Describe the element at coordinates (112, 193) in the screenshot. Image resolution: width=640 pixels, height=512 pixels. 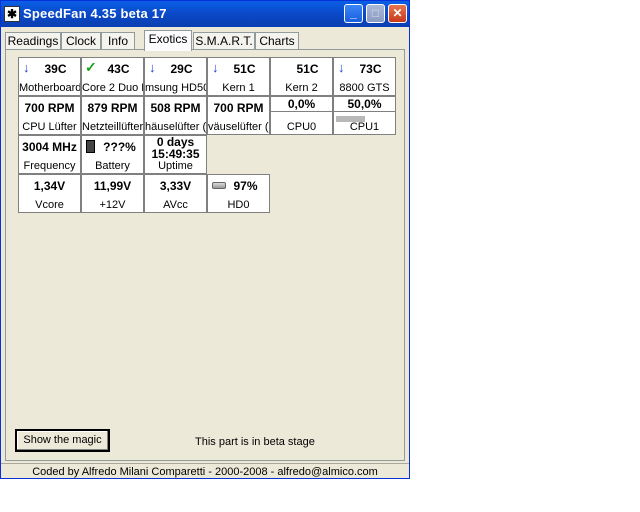
I see `voltage-12v: 11,99V +12V` at that location.